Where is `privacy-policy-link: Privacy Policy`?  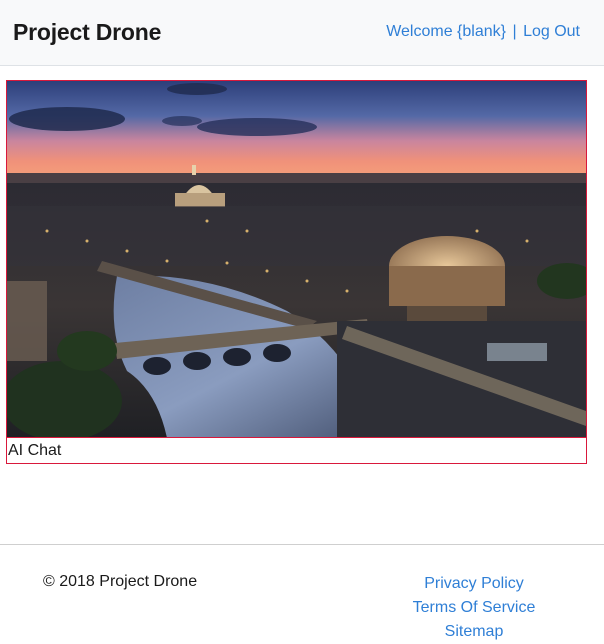 privacy-policy-link: Privacy Policy is located at coordinates (474, 584).